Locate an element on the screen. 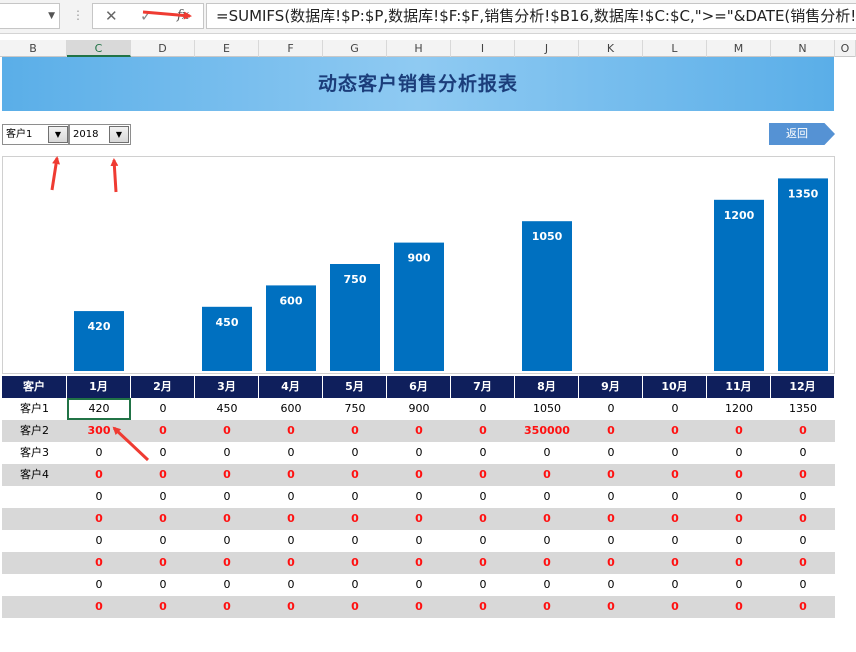 This screenshot has height=652, width=856. column-header-g: G is located at coordinates (355, 48).